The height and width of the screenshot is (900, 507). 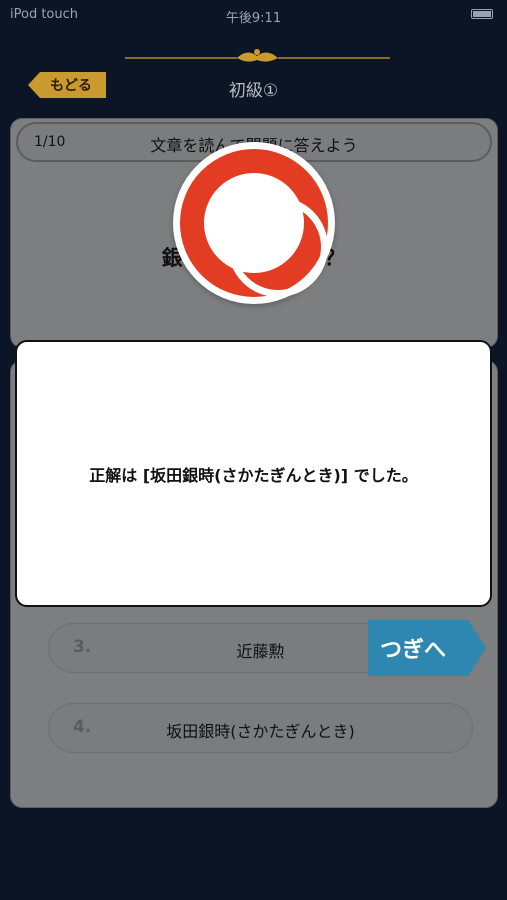 What do you see at coordinates (257, 55) in the screenshot?
I see `ornament-divider-icon` at bounding box center [257, 55].